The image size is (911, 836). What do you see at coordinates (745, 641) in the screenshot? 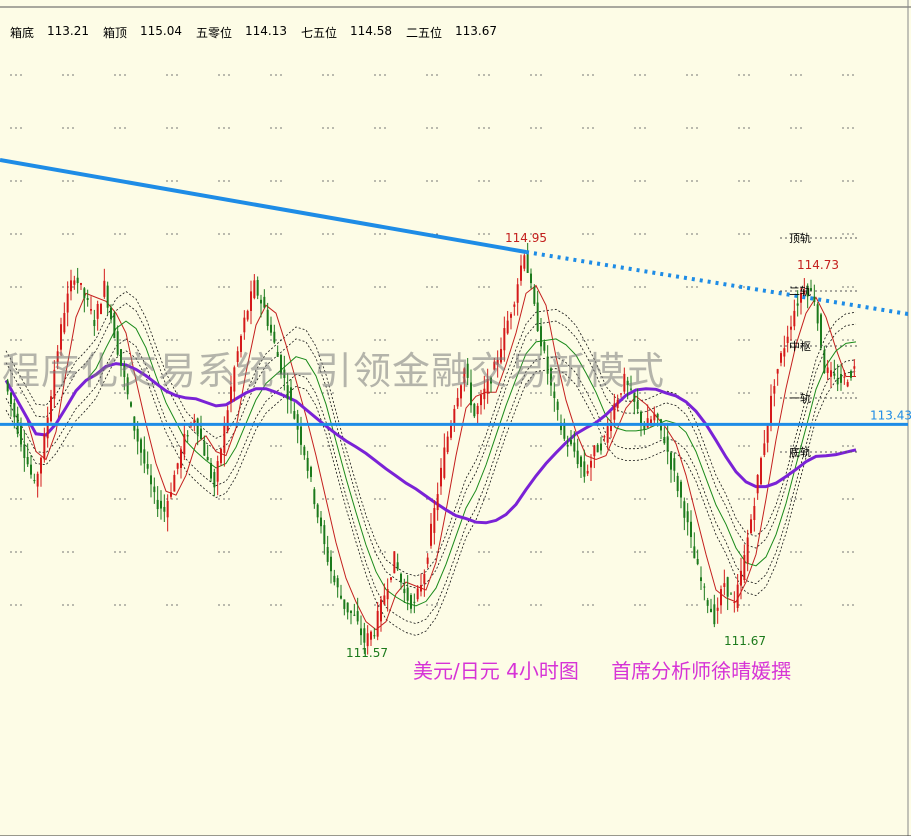
I see `price-annotation: 111.67` at bounding box center [745, 641].